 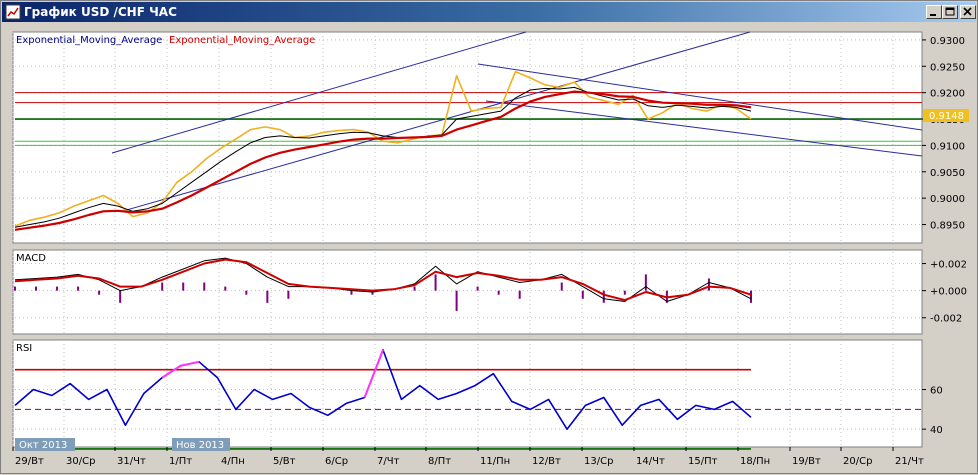 I want to click on price-tick-label: 0.9250, so click(x=947, y=67).